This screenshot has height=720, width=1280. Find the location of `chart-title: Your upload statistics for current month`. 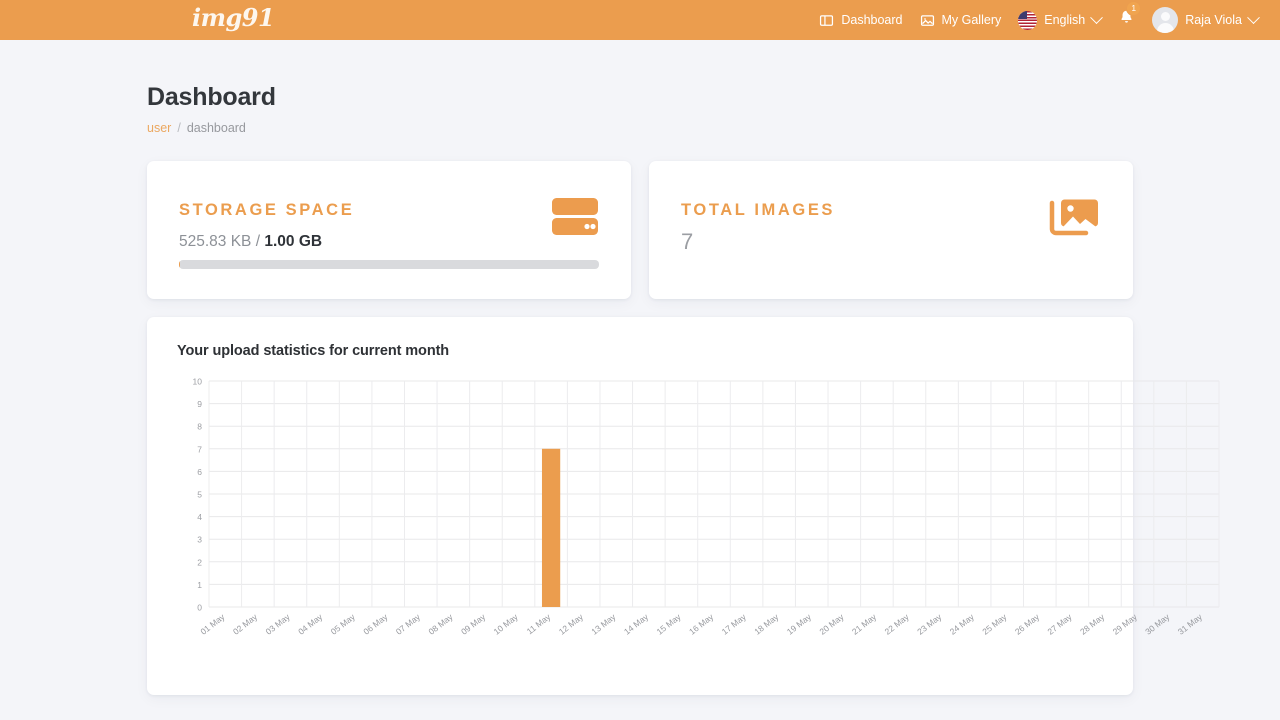

chart-title: Your upload statistics for current month is located at coordinates (313, 351).